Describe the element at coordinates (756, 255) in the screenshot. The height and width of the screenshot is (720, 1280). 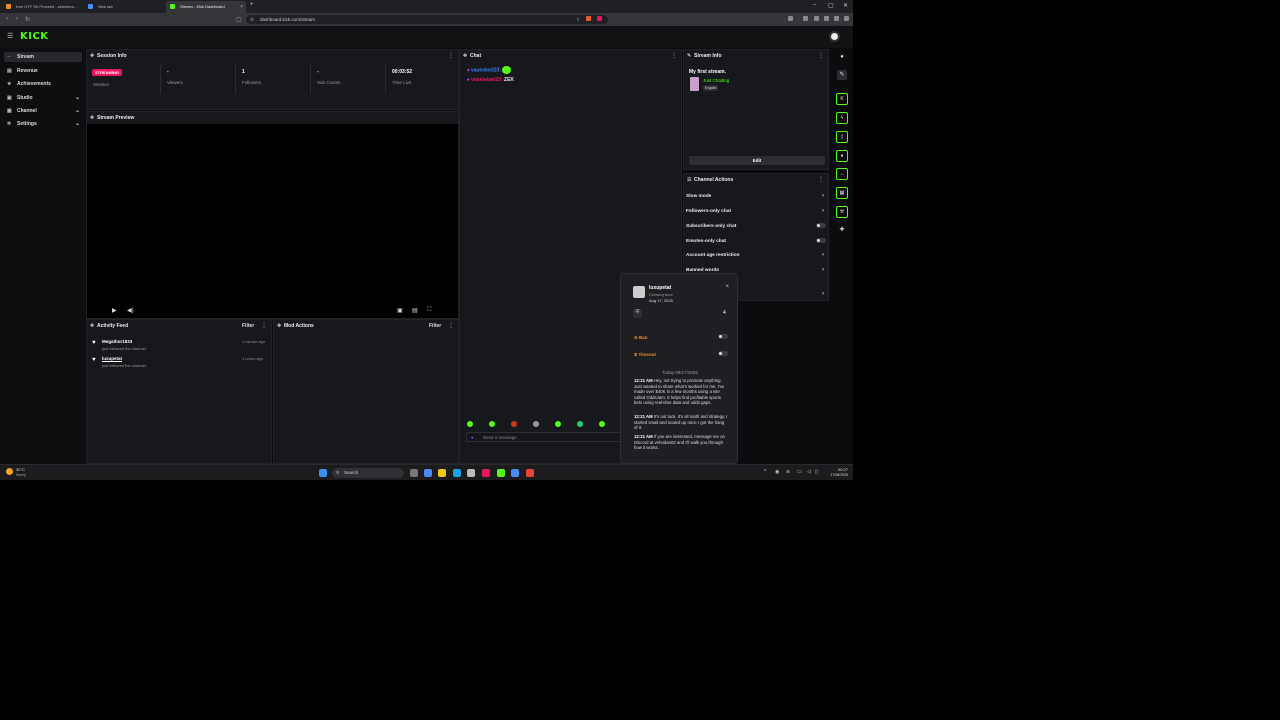
I see `account-age-row: Account age restriction ›` at that location.